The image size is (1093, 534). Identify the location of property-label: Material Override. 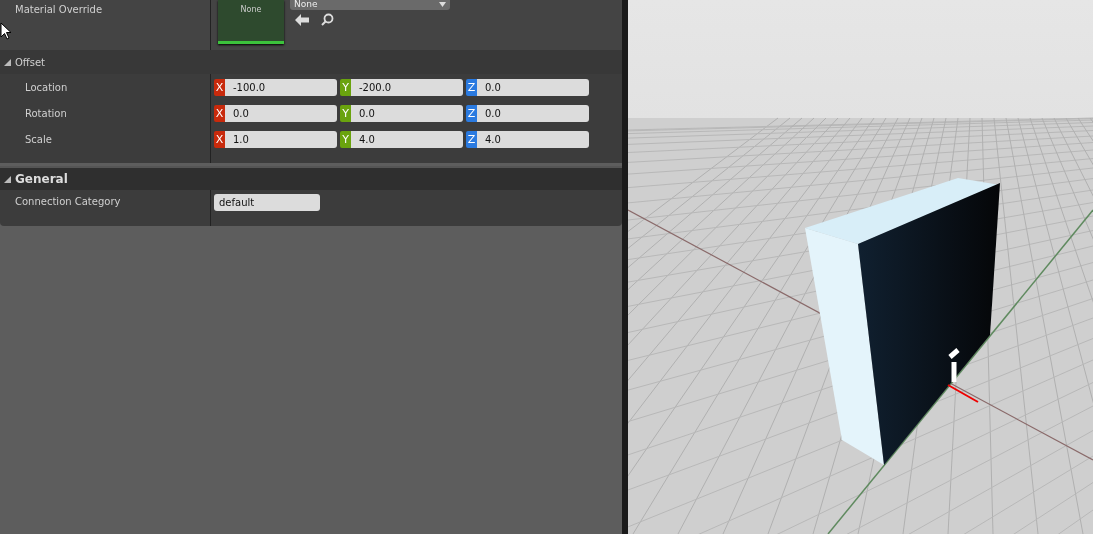
(58, 9).